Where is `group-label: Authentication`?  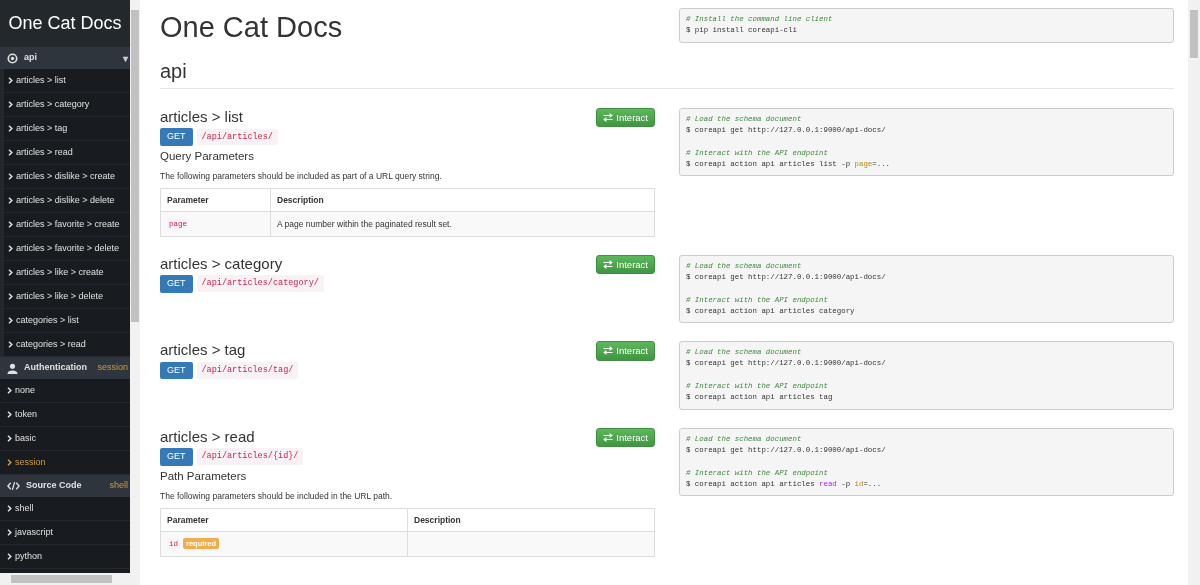
group-label: Authentication is located at coordinates (55, 368).